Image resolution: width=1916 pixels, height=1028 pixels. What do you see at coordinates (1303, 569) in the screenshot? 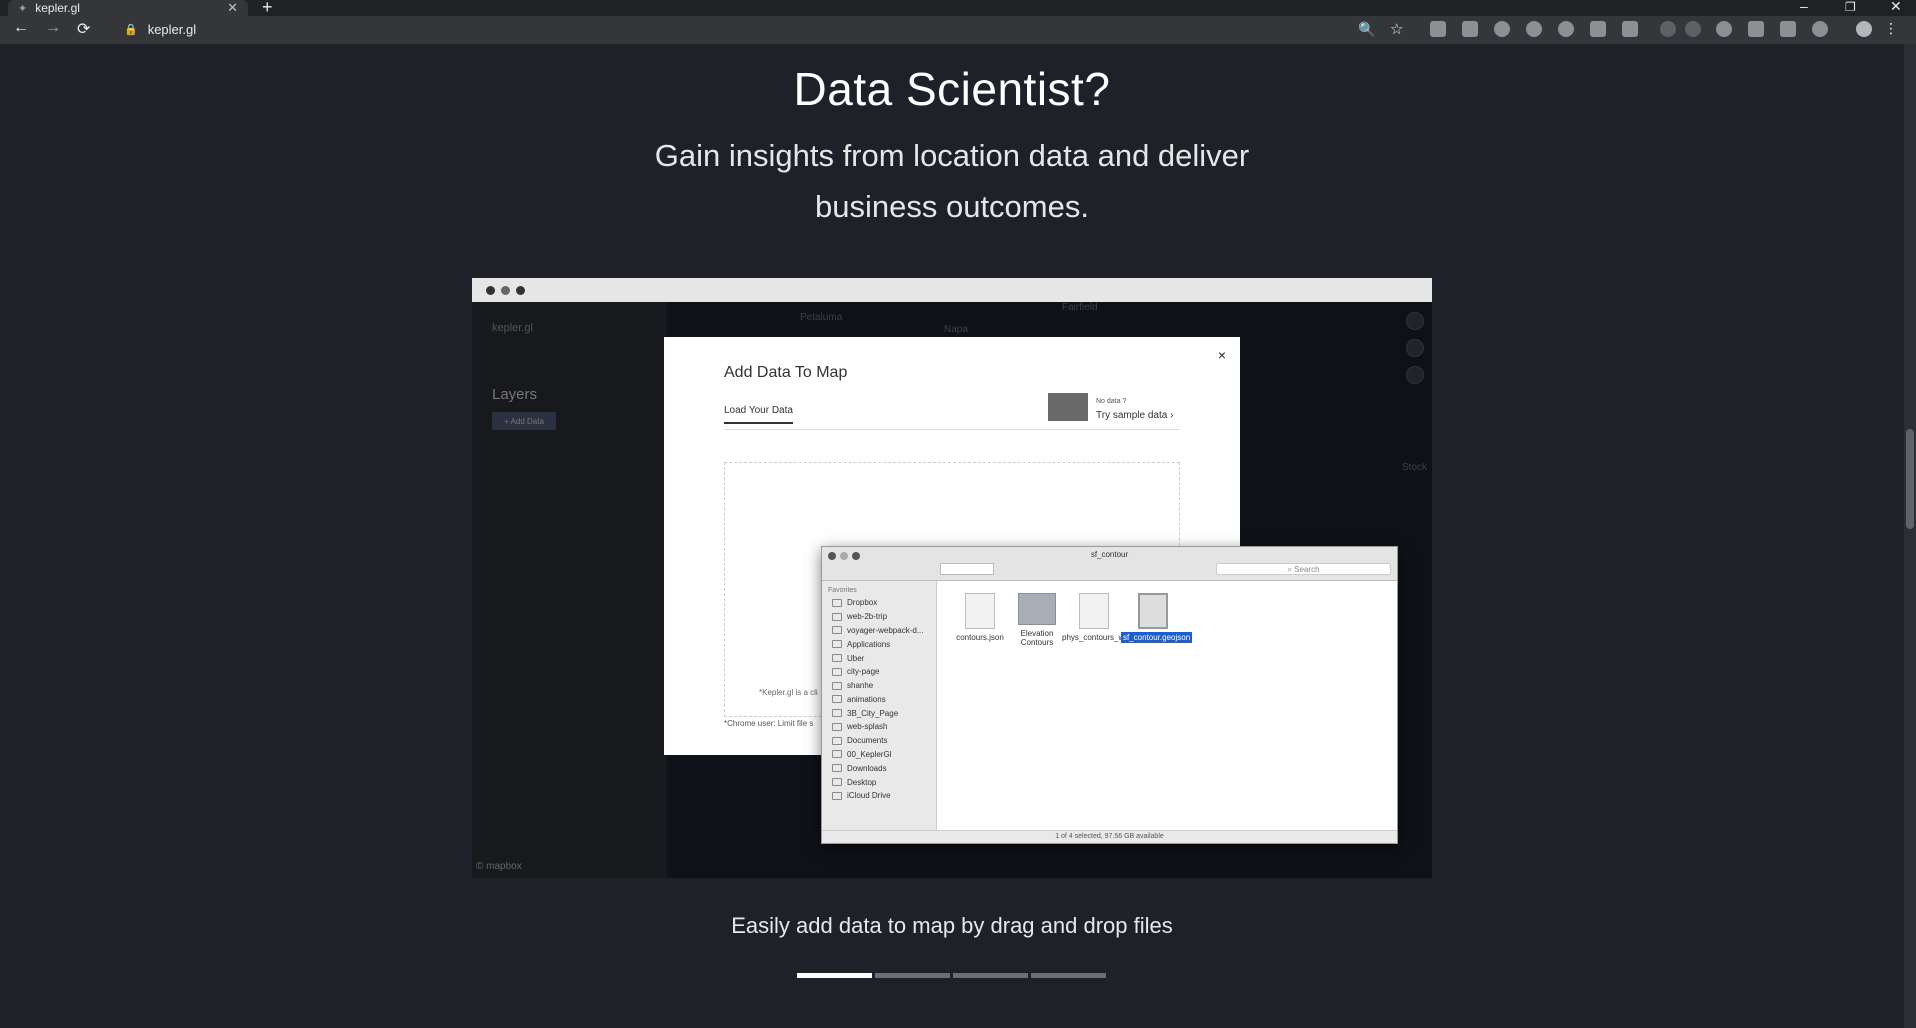
I see `finder-search-field: ⌕ Search` at bounding box center [1303, 569].